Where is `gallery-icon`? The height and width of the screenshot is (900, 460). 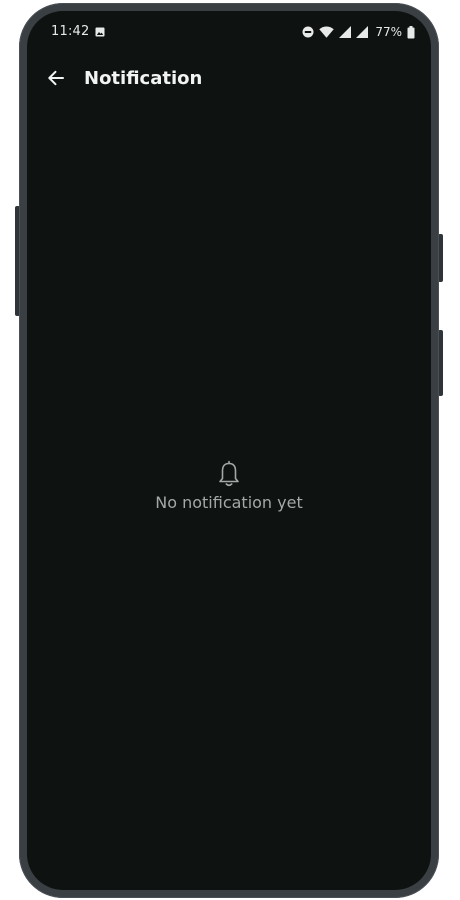 gallery-icon is located at coordinates (100, 32).